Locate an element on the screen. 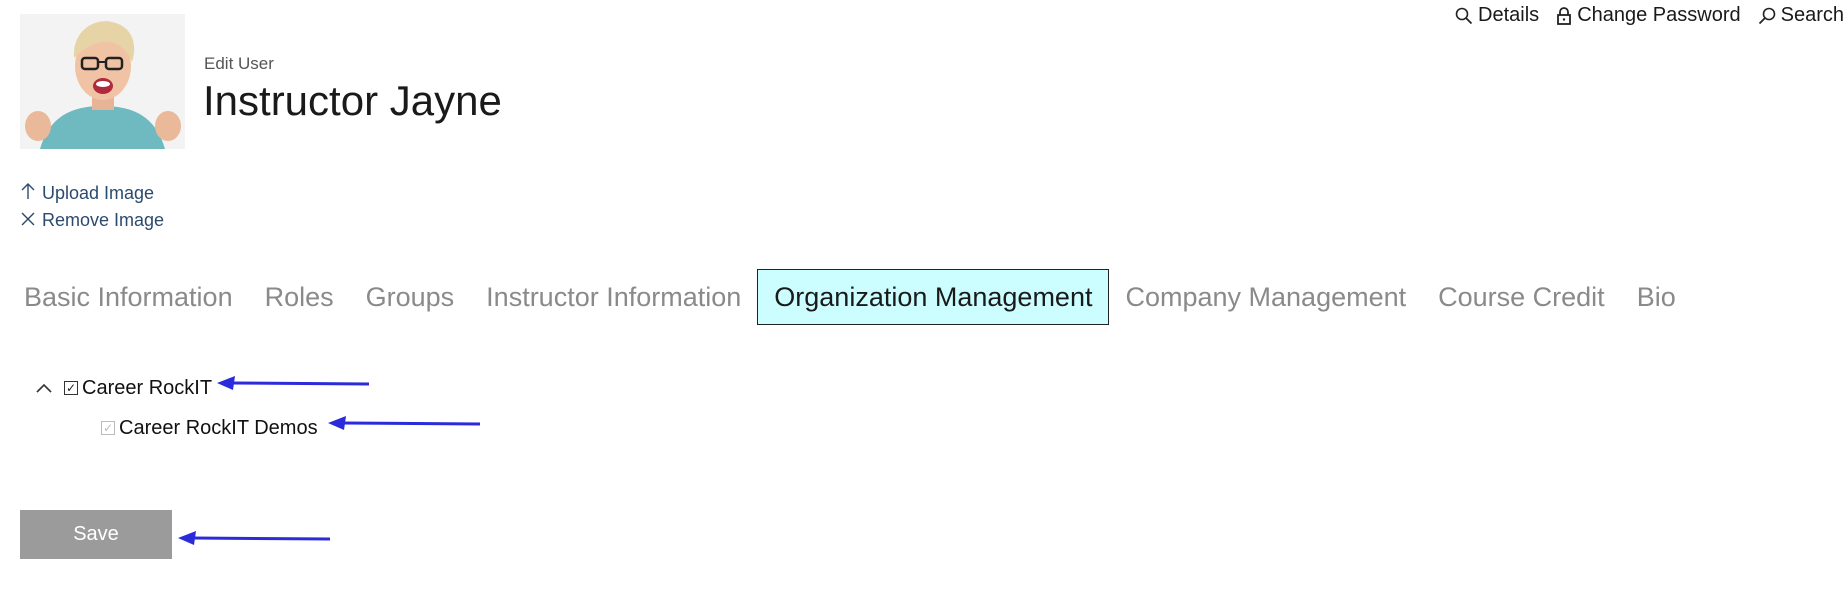 Image resolution: width=1848 pixels, height=600 pixels. details-link-label: Details is located at coordinates (1509, 15).